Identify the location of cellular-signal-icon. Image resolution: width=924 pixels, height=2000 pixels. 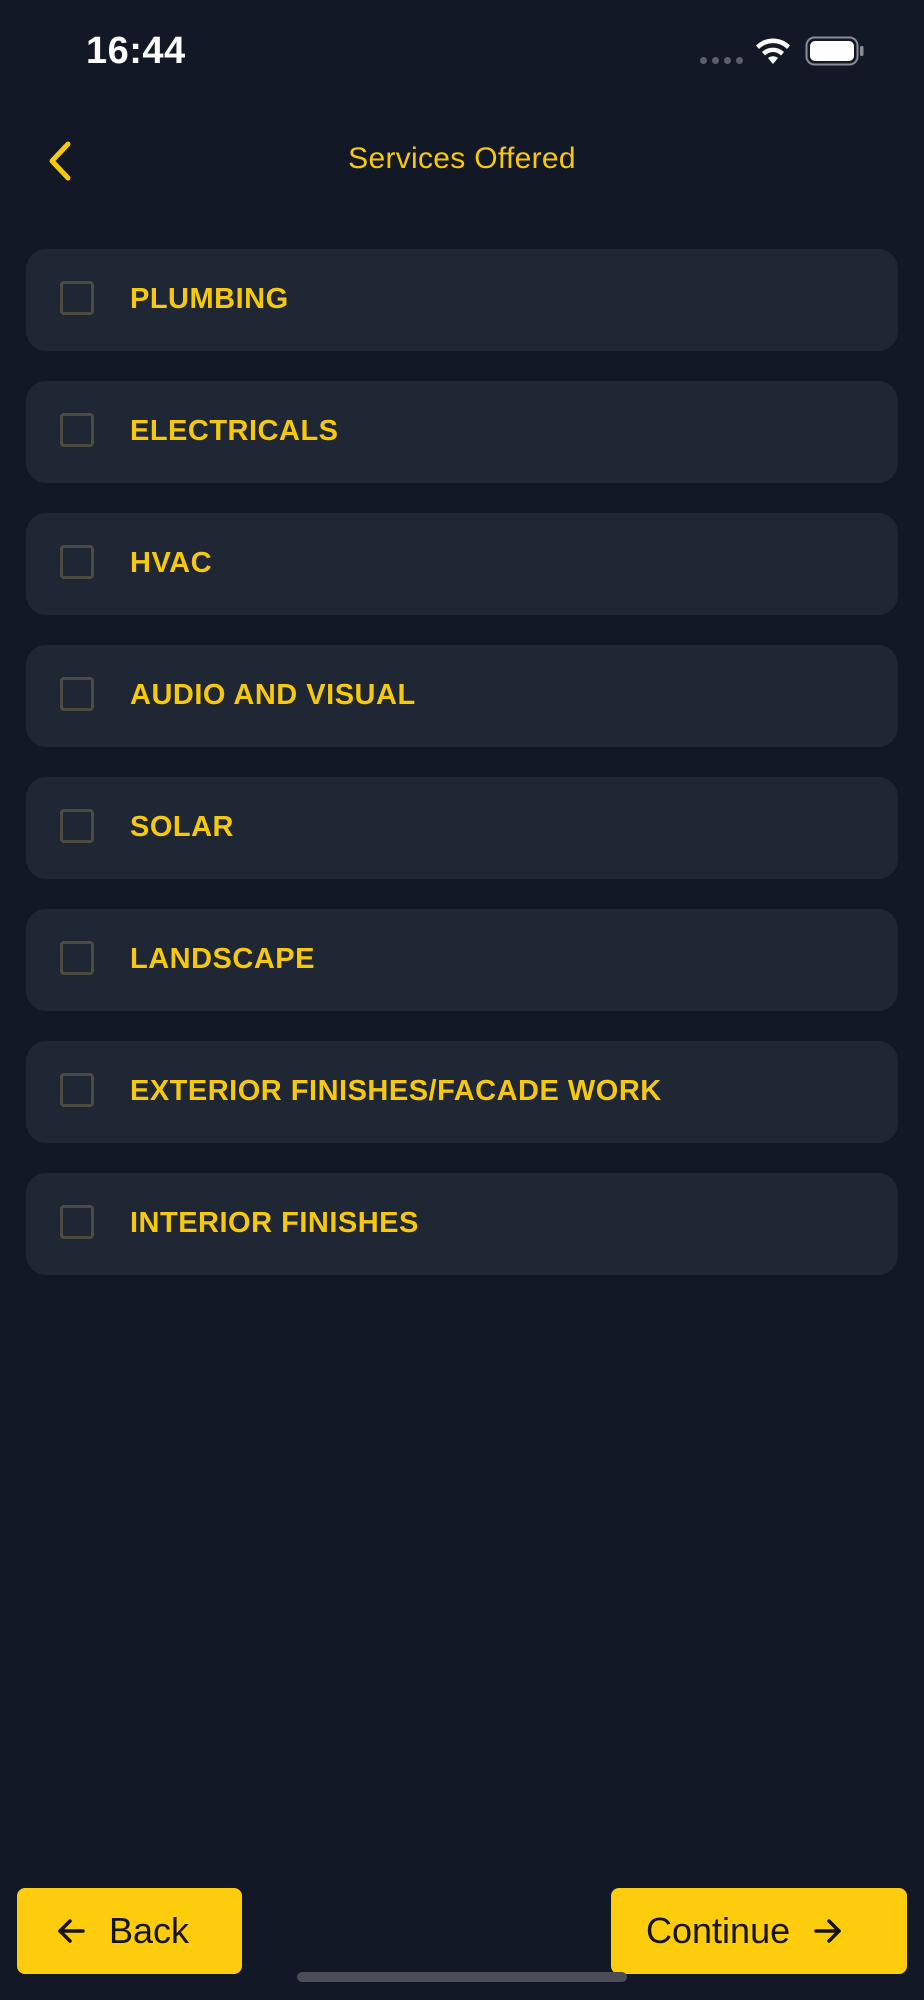
(721, 60).